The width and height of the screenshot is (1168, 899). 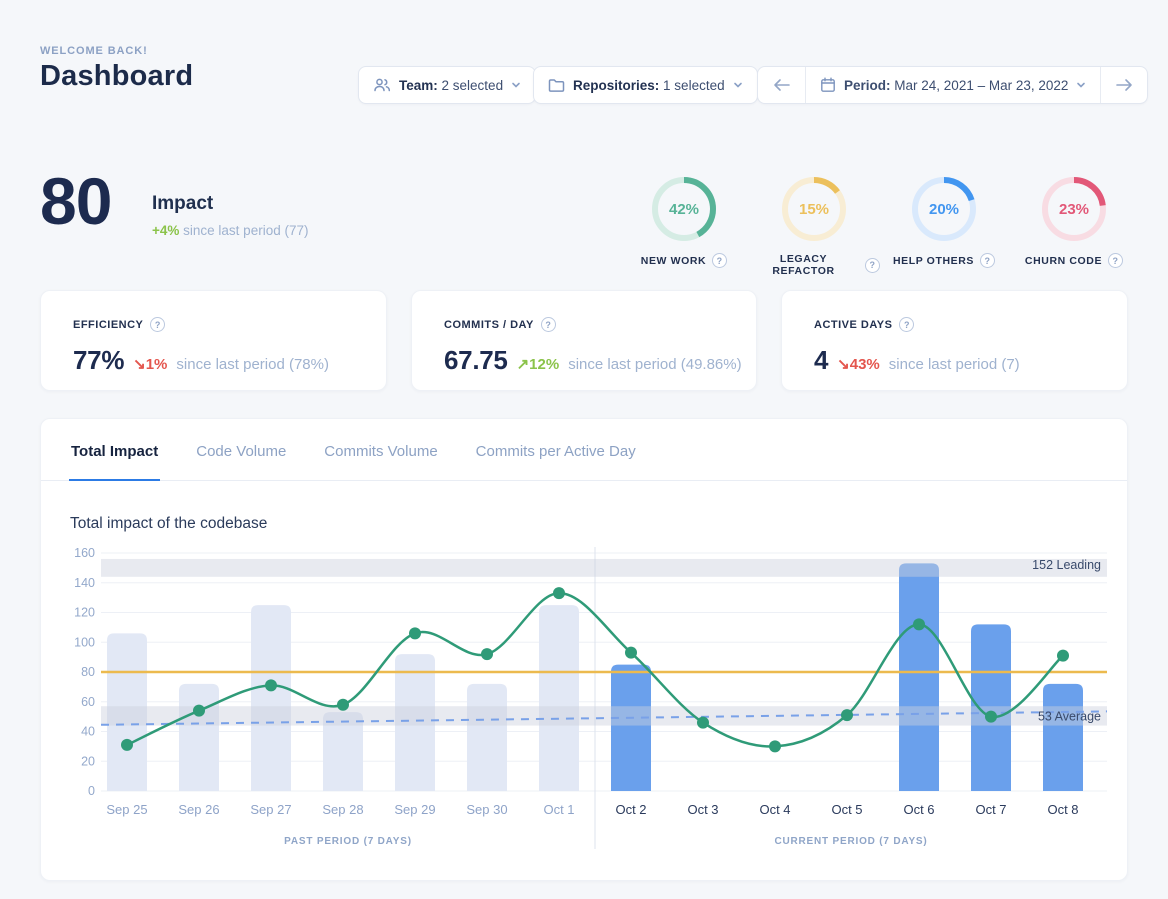 What do you see at coordinates (241, 452) in the screenshot?
I see `tab-code-volume: Code Volume` at bounding box center [241, 452].